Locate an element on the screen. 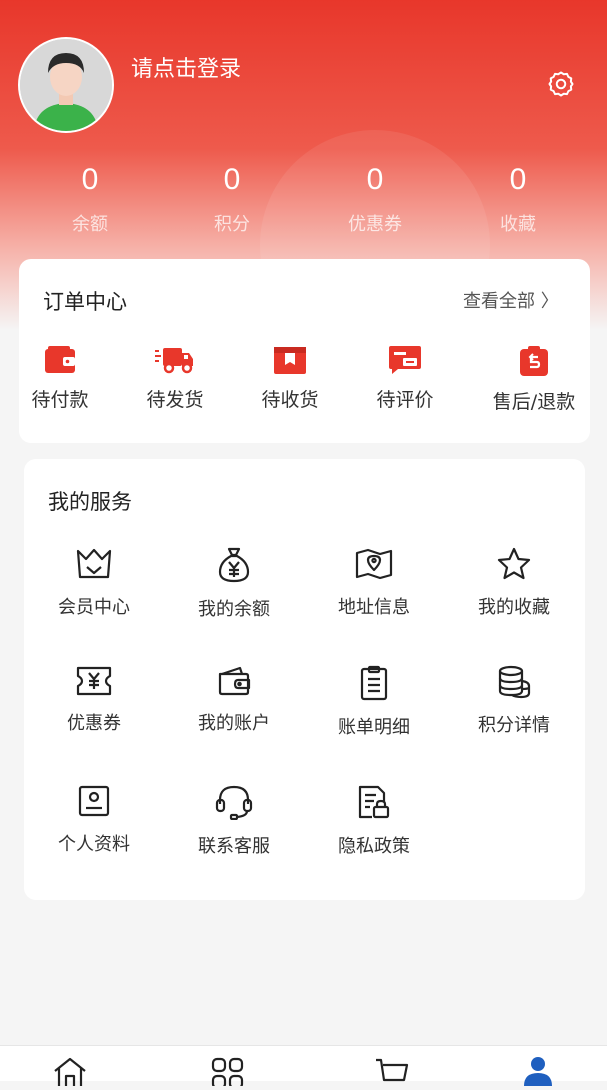 This screenshot has height=1090, width=607. service-label: 账单明细 is located at coordinates (374, 727).